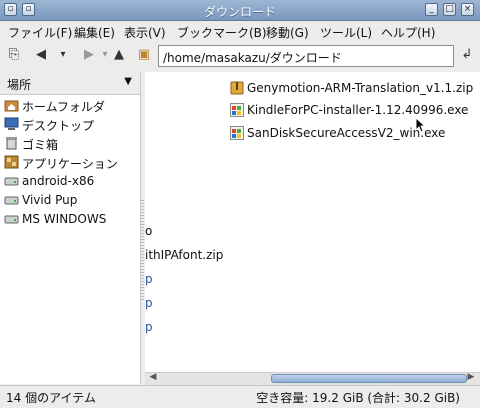 Image resolution: width=480 pixels, height=408 pixels. Describe the element at coordinates (144, 54) in the screenshot. I see `folder-location-icon: ▣` at that location.